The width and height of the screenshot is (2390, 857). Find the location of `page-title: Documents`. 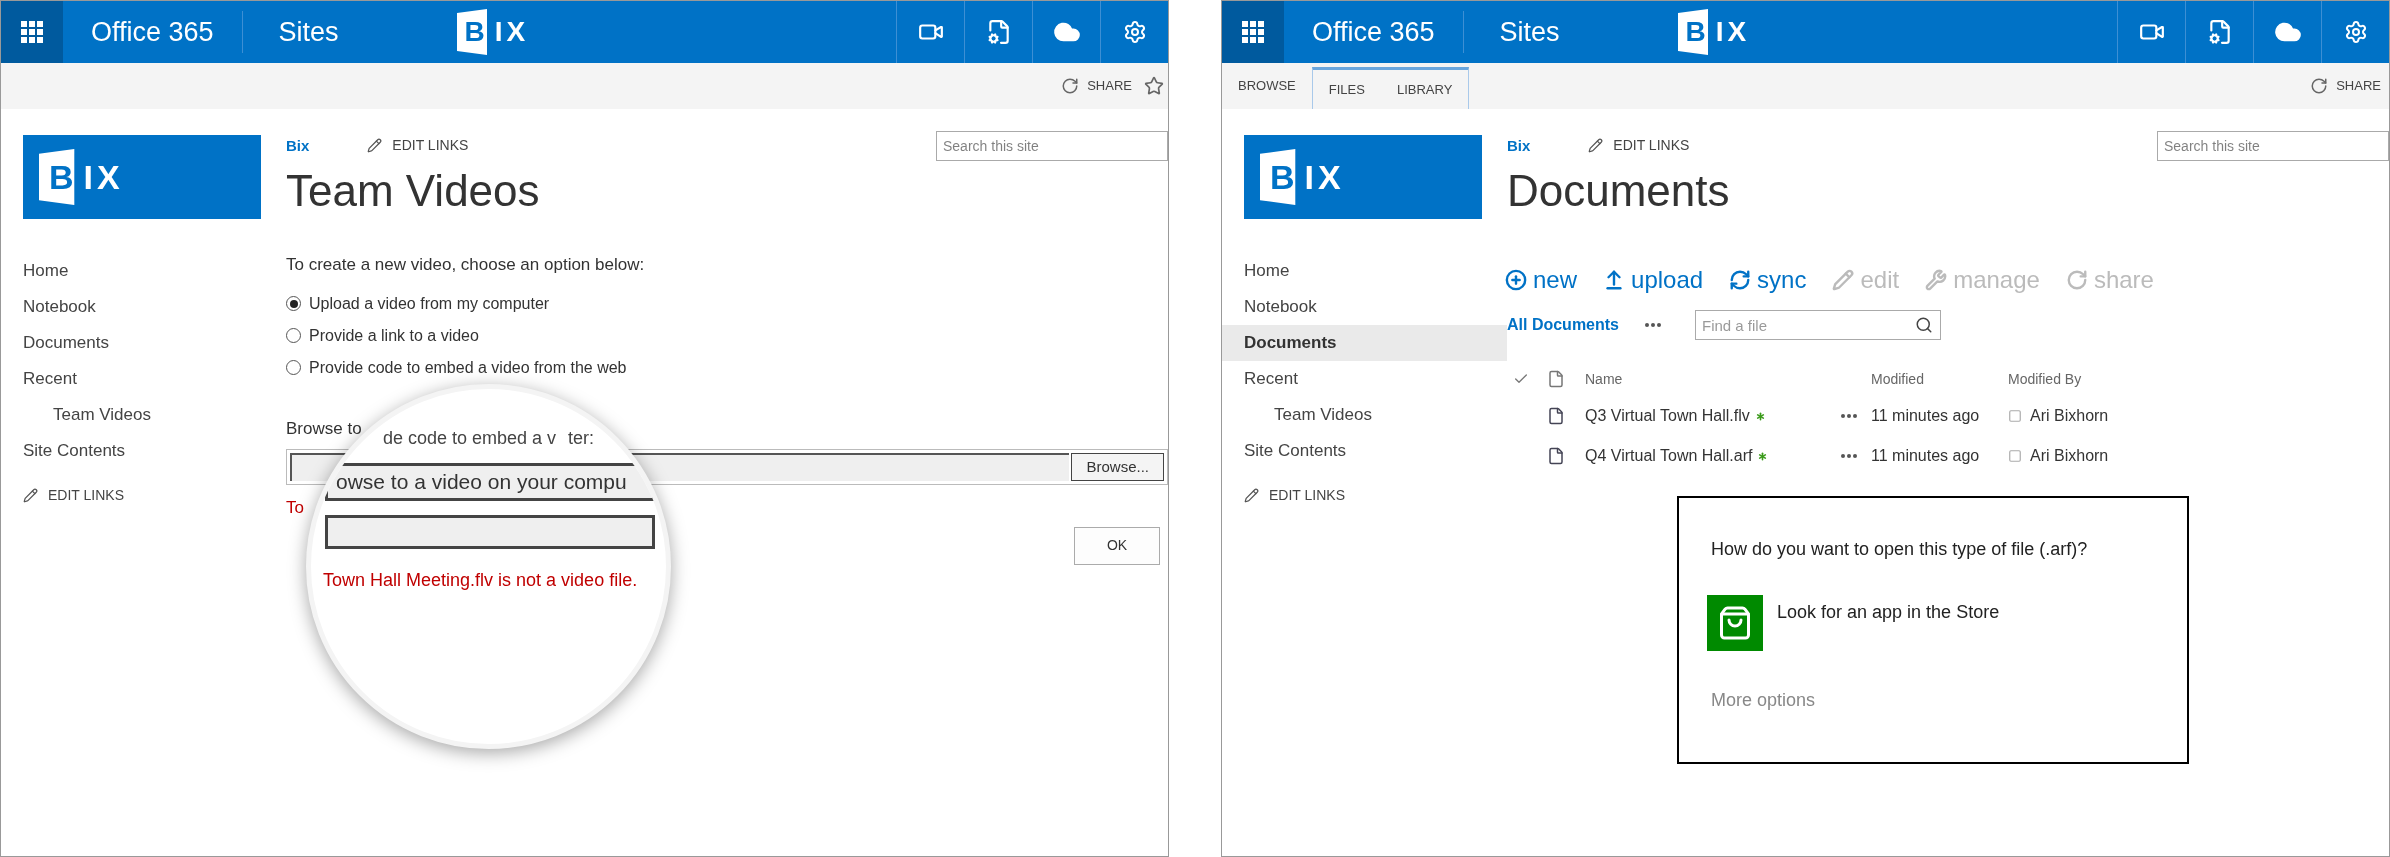

page-title: Documents is located at coordinates (1619, 191).